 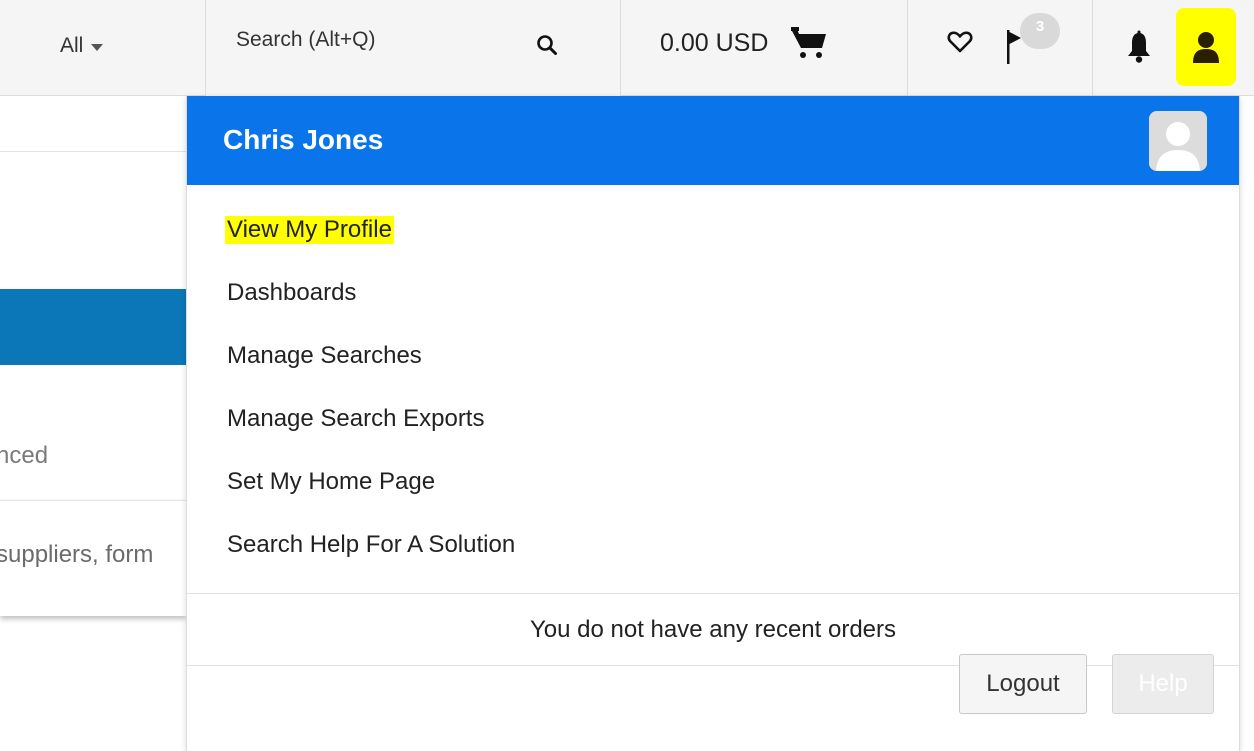 I want to click on avatar-placeholder-icon, so click(x=1178, y=141).